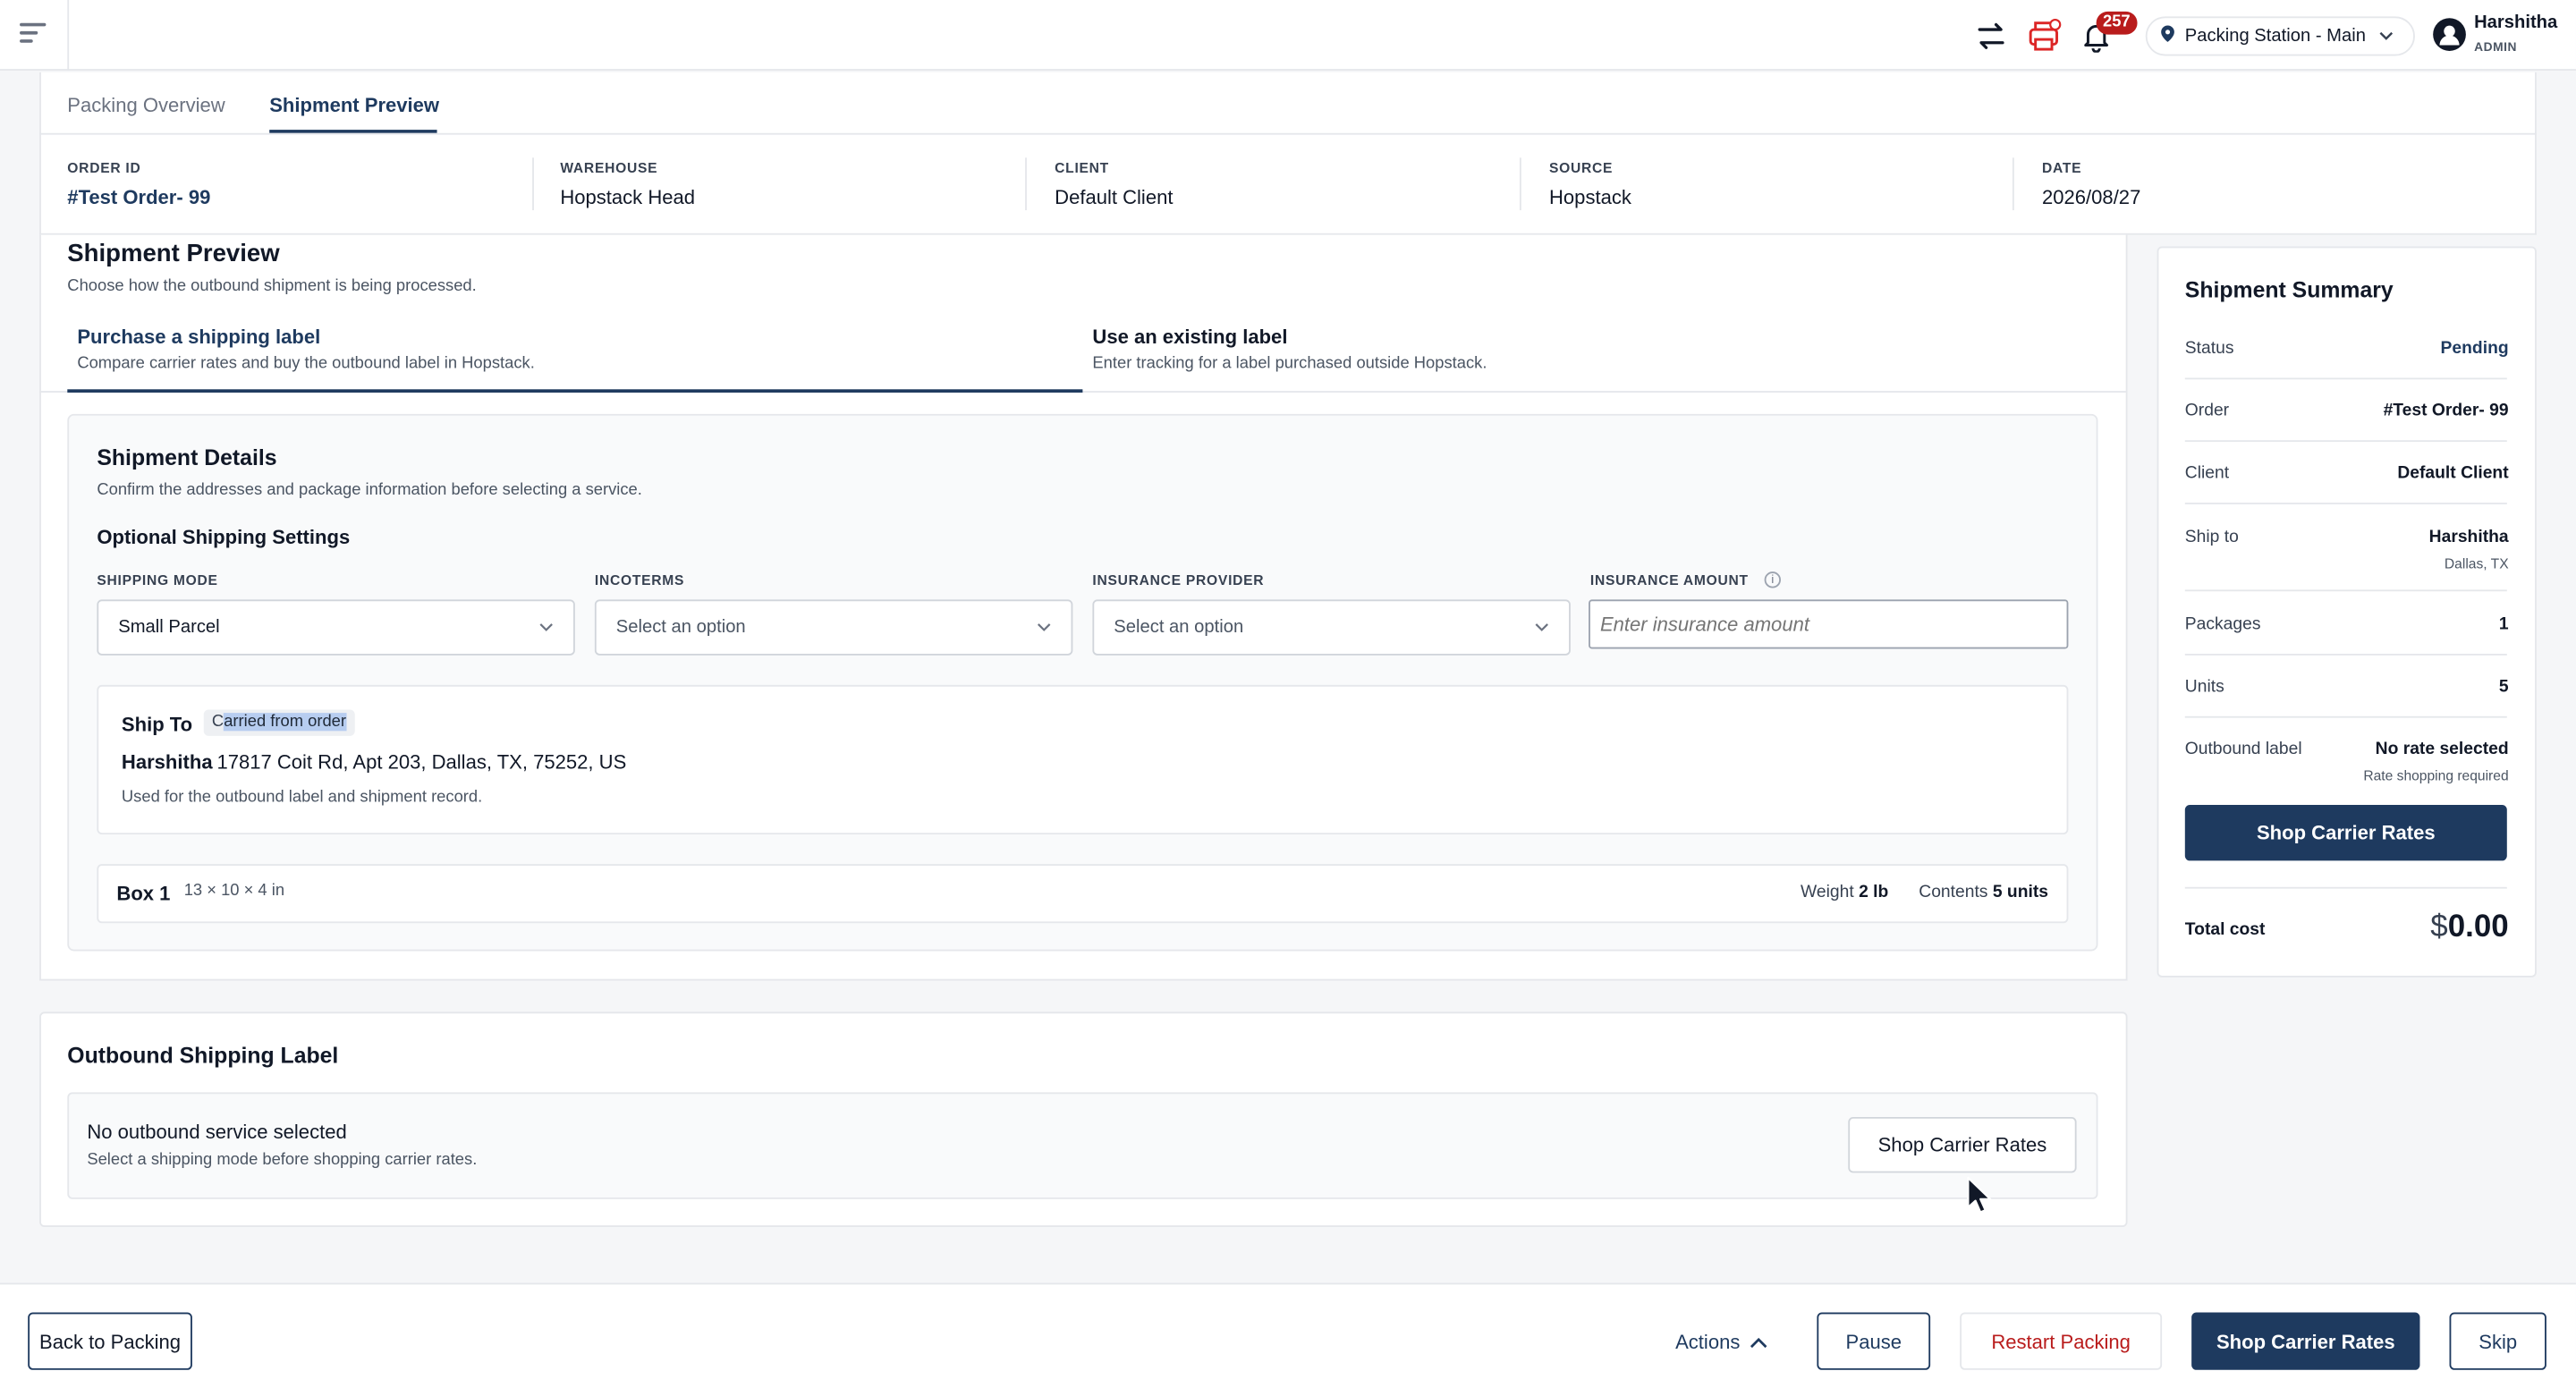 The height and width of the screenshot is (1388, 2576). Describe the element at coordinates (639, 580) in the screenshot. I see `incoterms-label: INCOTERMS` at that location.